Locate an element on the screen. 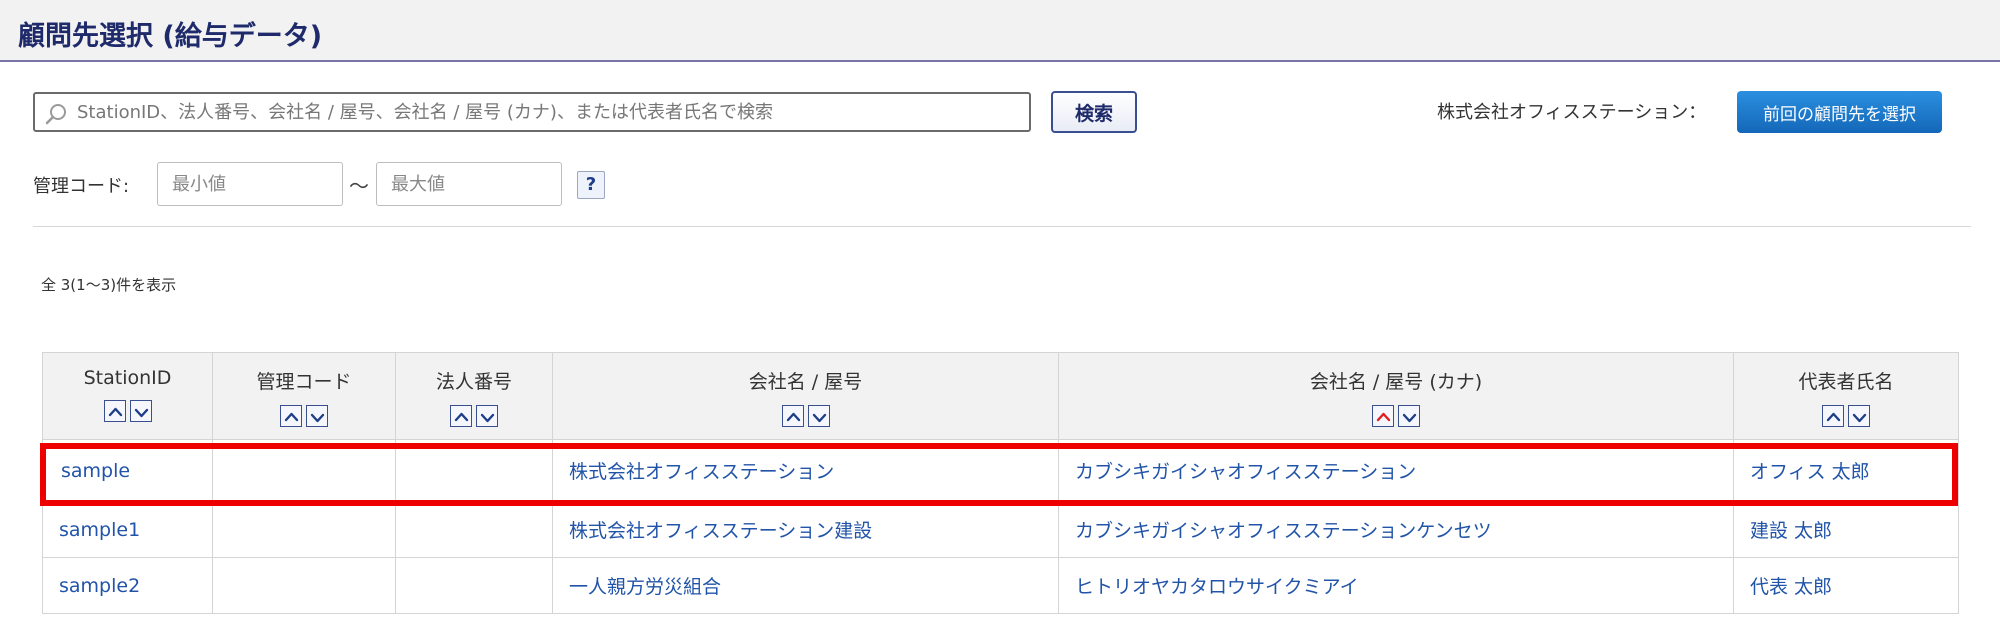 Image resolution: width=2000 pixels, height=629 pixels. help-button: ? is located at coordinates (591, 185).